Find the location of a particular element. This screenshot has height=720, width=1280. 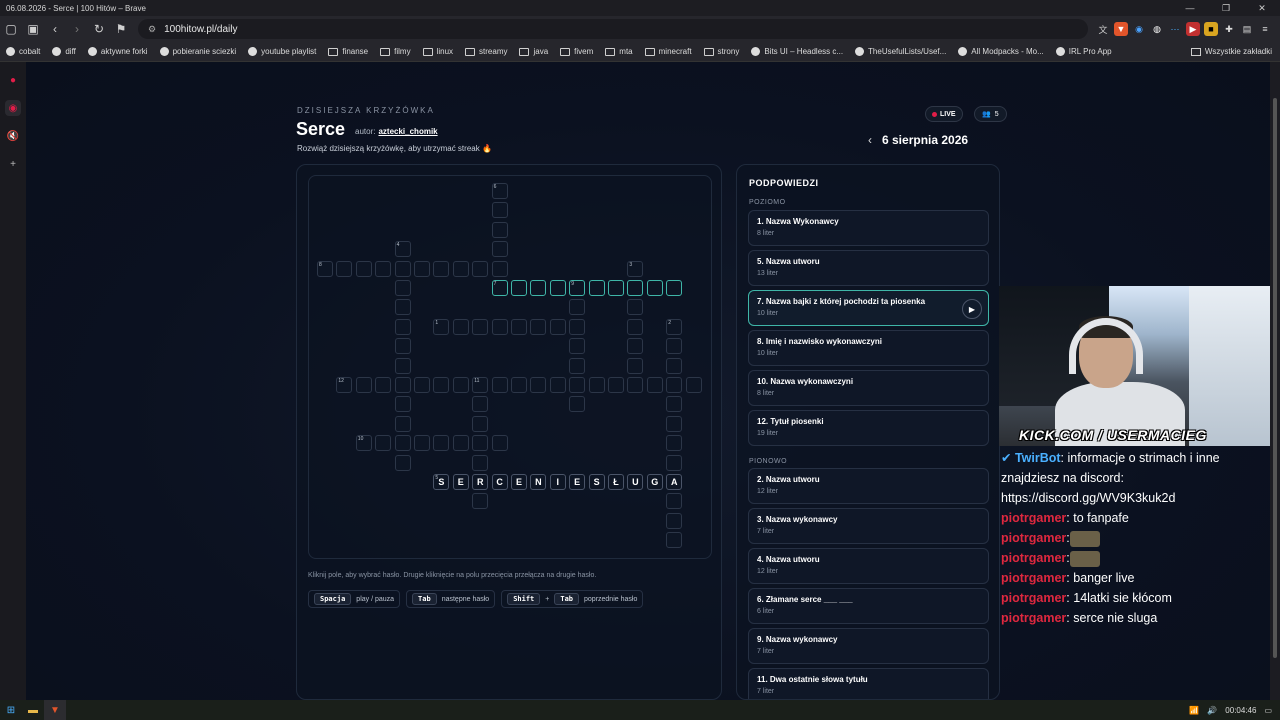

extension-icon: ▶ is located at coordinates (1193, 29).